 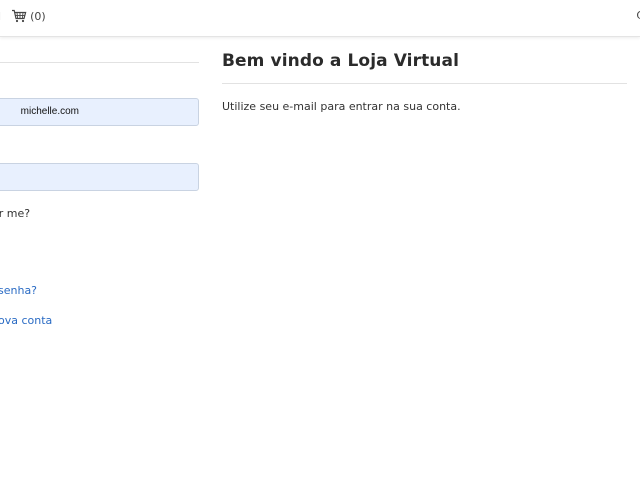 I want to click on shopping-cart-icon, so click(x=19, y=16).